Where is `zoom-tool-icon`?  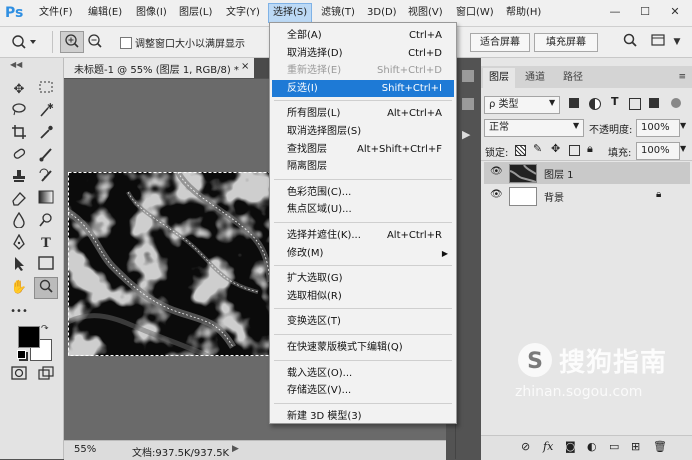 zoom-tool-icon is located at coordinates (46, 288).